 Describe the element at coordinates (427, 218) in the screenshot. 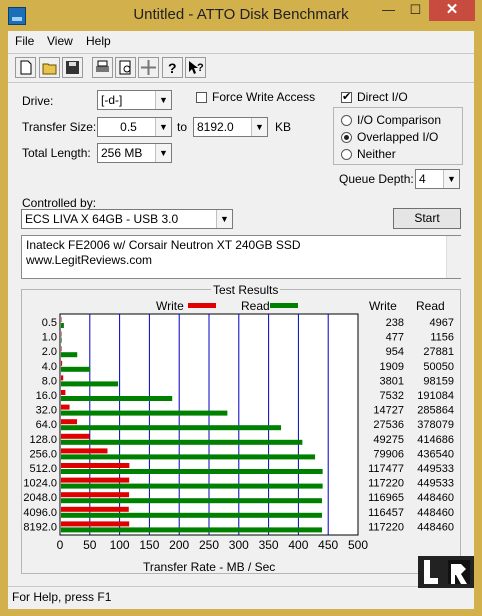

I see `start-button: Start` at that location.